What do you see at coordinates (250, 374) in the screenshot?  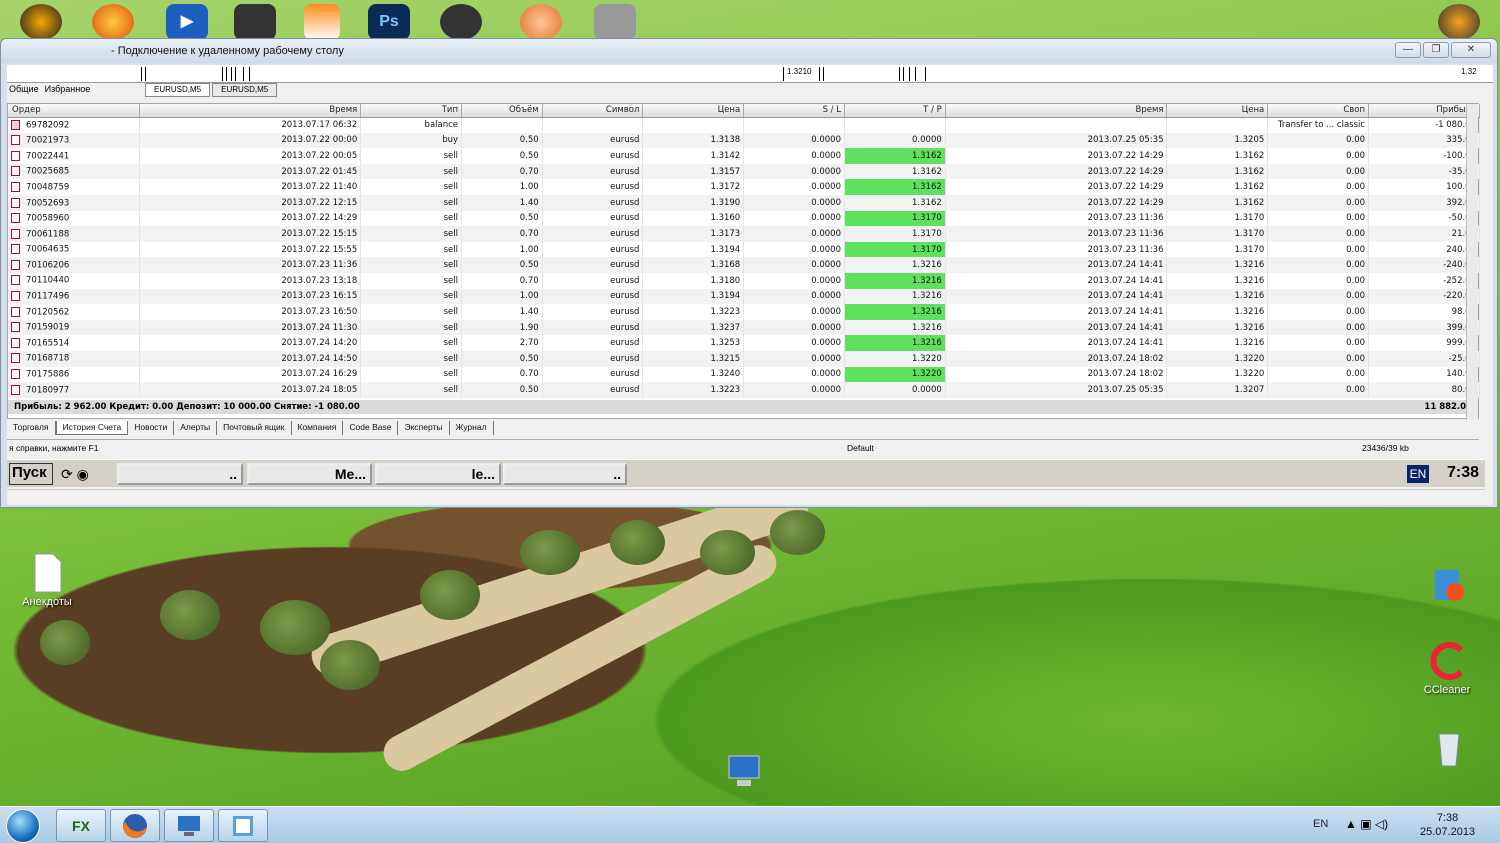 I see `cell-open: 2013.07.24 16:29` at bounding box center [250, 374].